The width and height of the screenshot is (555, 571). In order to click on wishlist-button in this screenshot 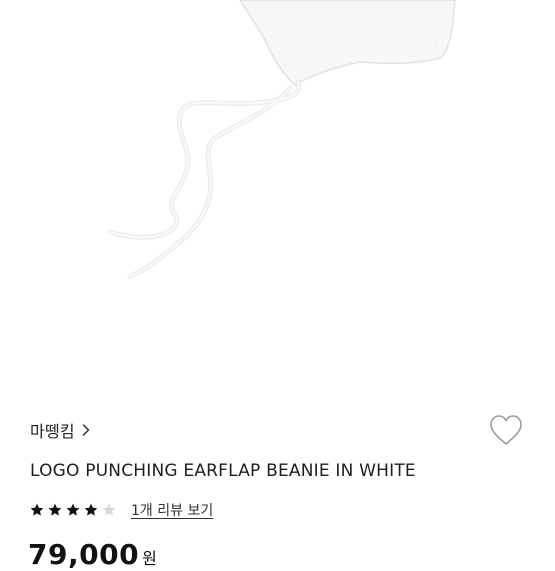, I will do `click(506, 430)`.